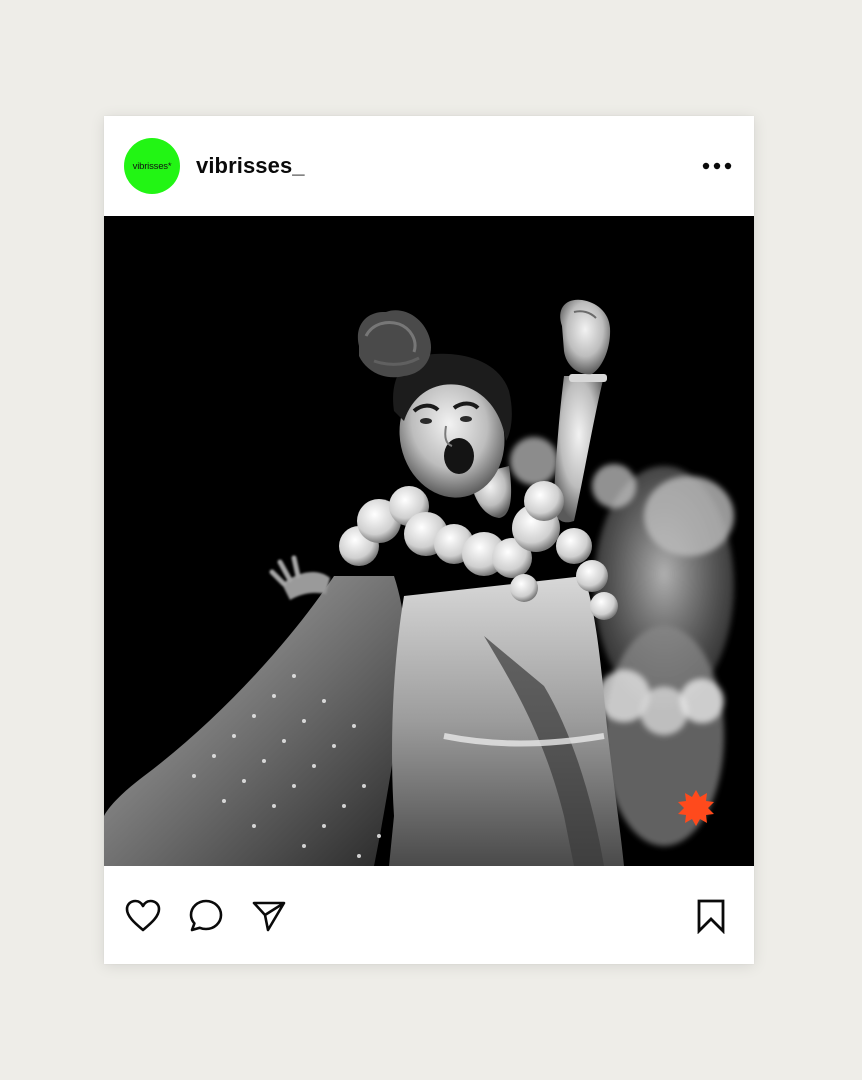 The height and width of the screenshot is (1080, 862). What do you see at coordinates (250, 166) in the screenshot?
I see `username: vibrisses_` at bounding box center [250, 166].